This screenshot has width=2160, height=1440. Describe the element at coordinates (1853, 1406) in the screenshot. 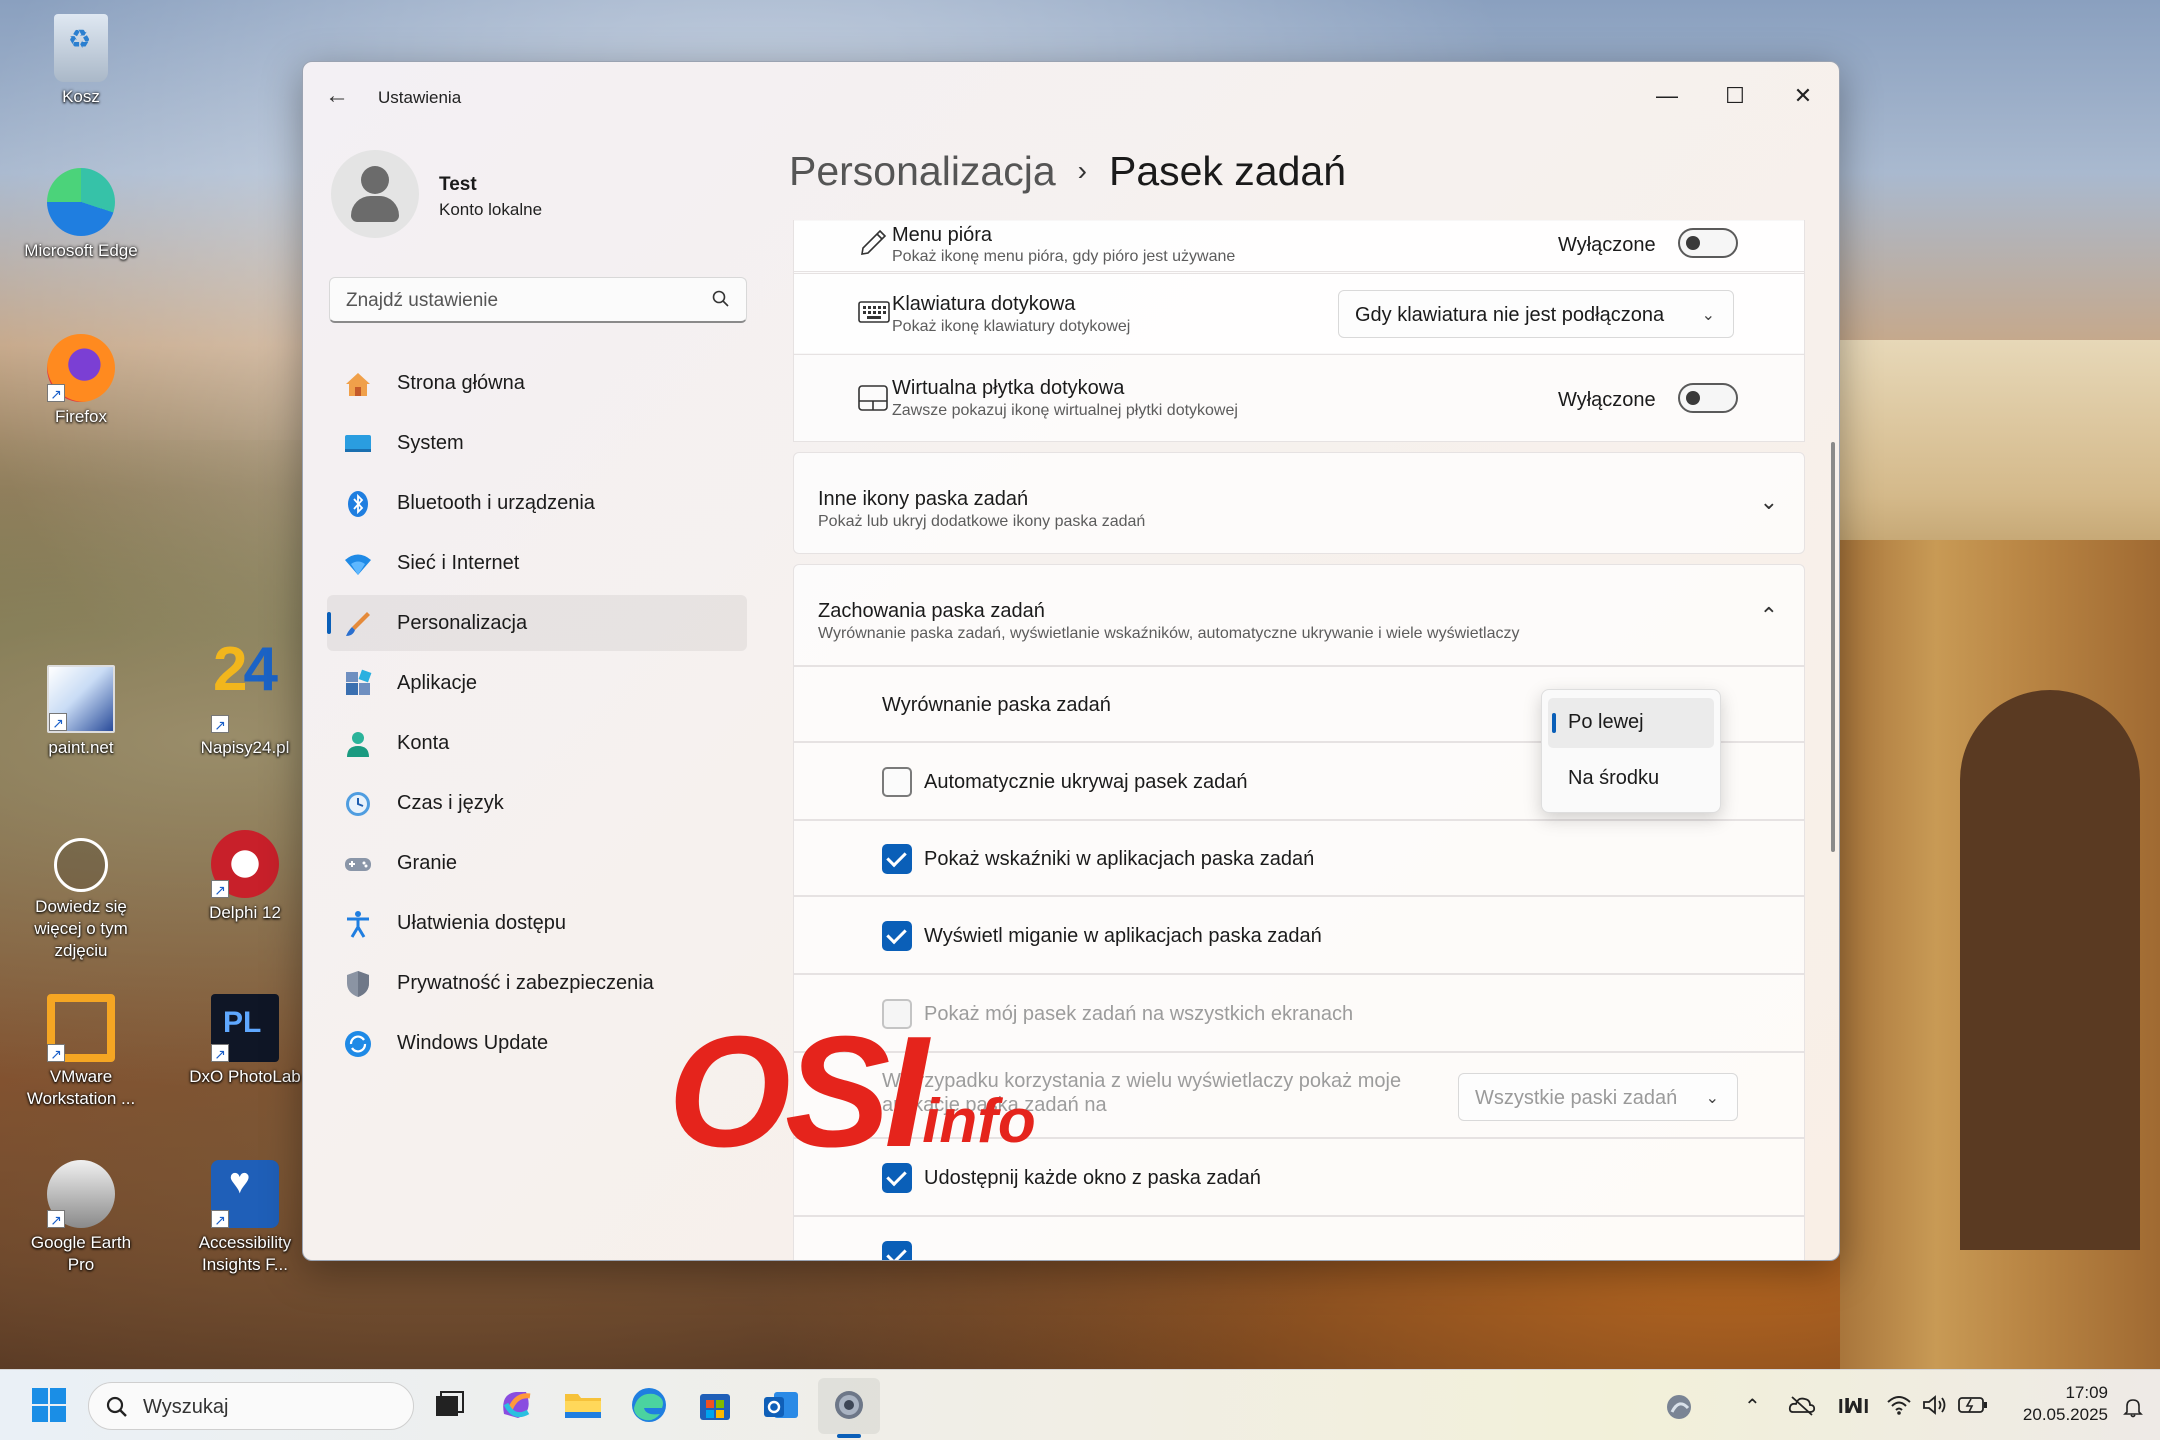

I see `input-method-icon: IꟽI` at that location.